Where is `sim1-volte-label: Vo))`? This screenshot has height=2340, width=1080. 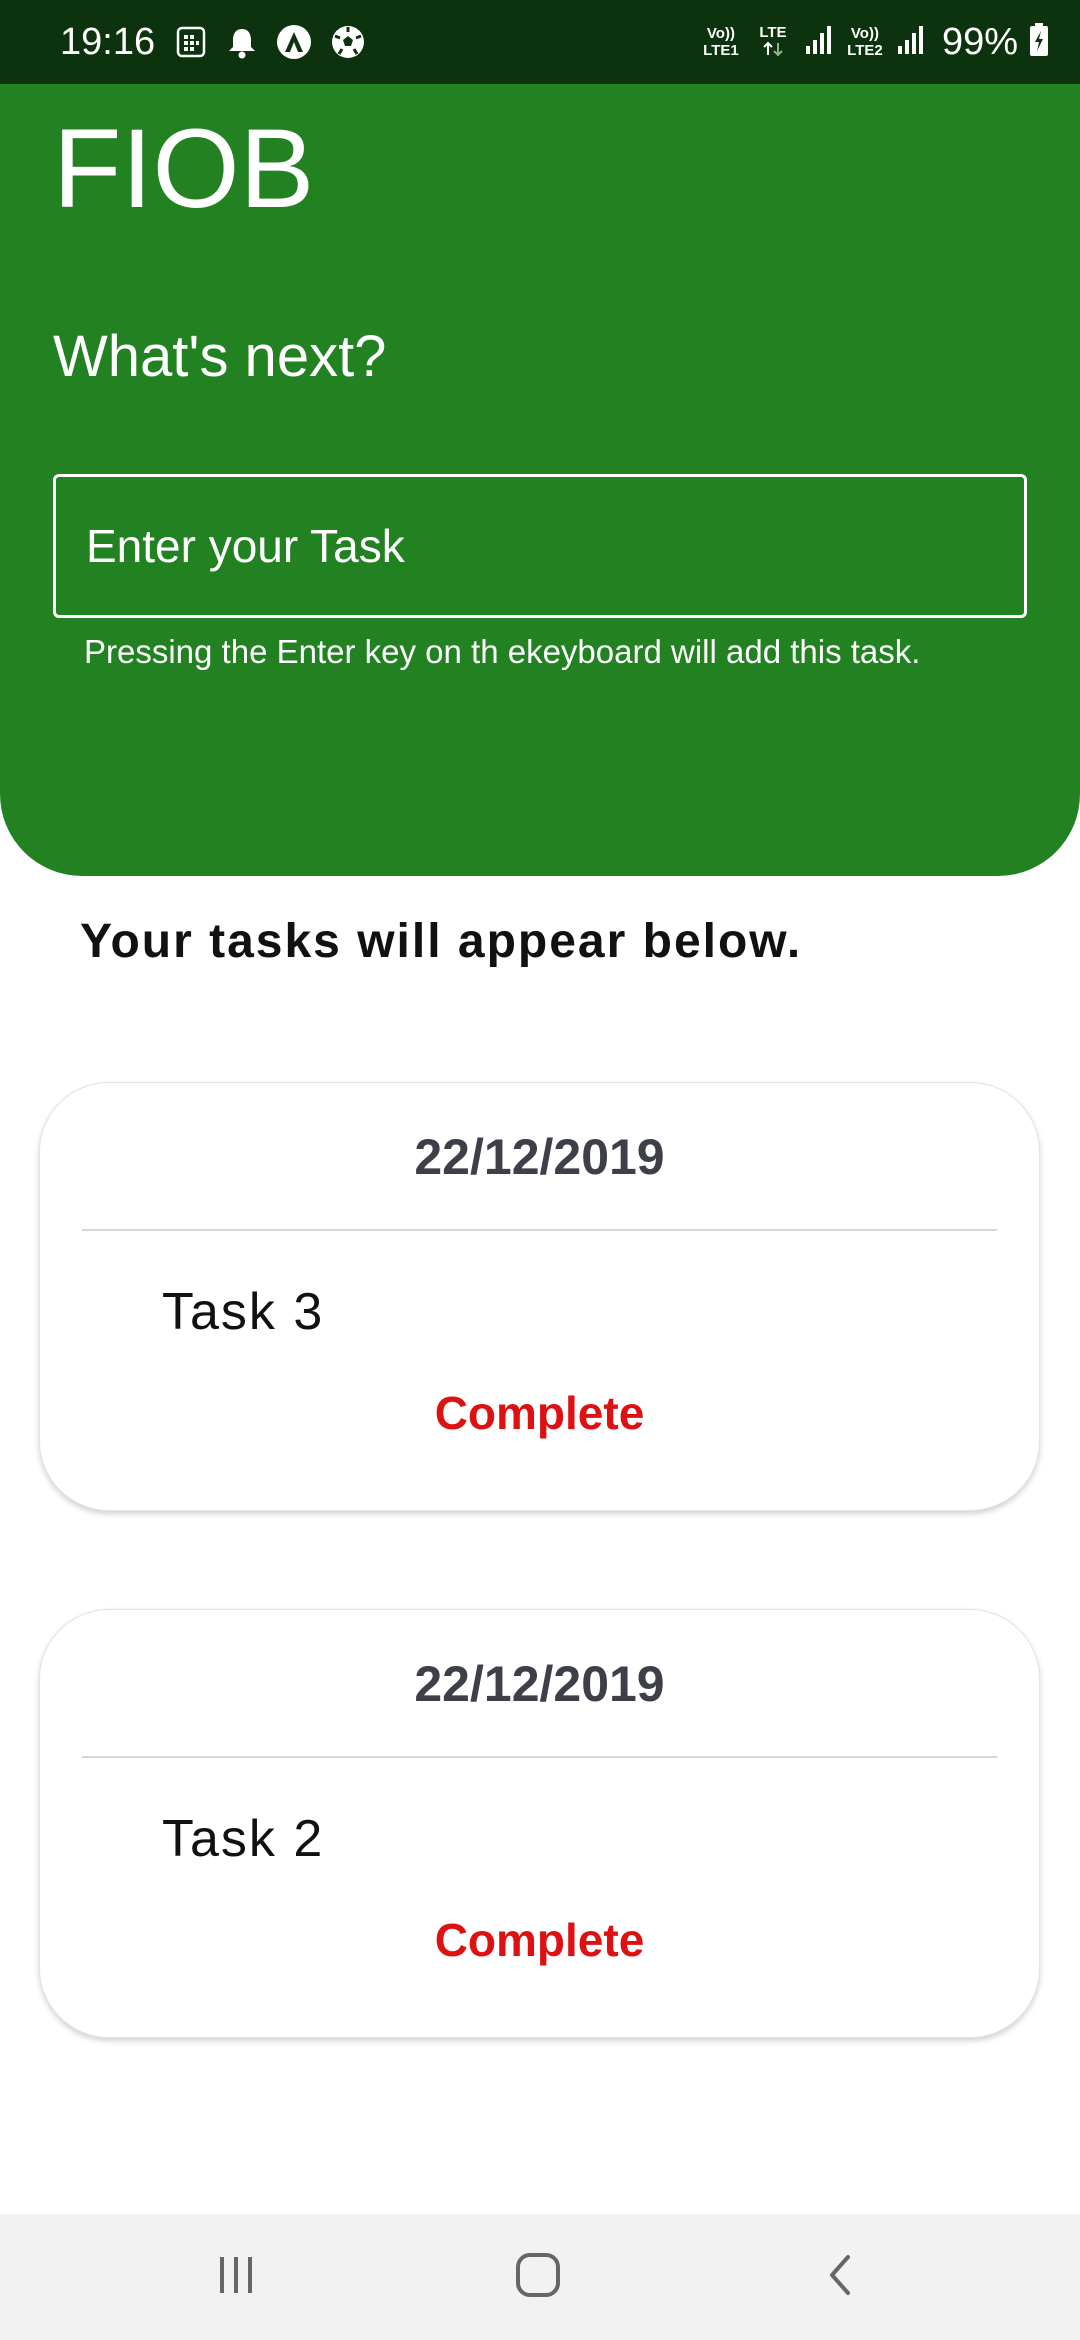
sim1-volte-label: Vo)) is located at coordinates (720, 33).